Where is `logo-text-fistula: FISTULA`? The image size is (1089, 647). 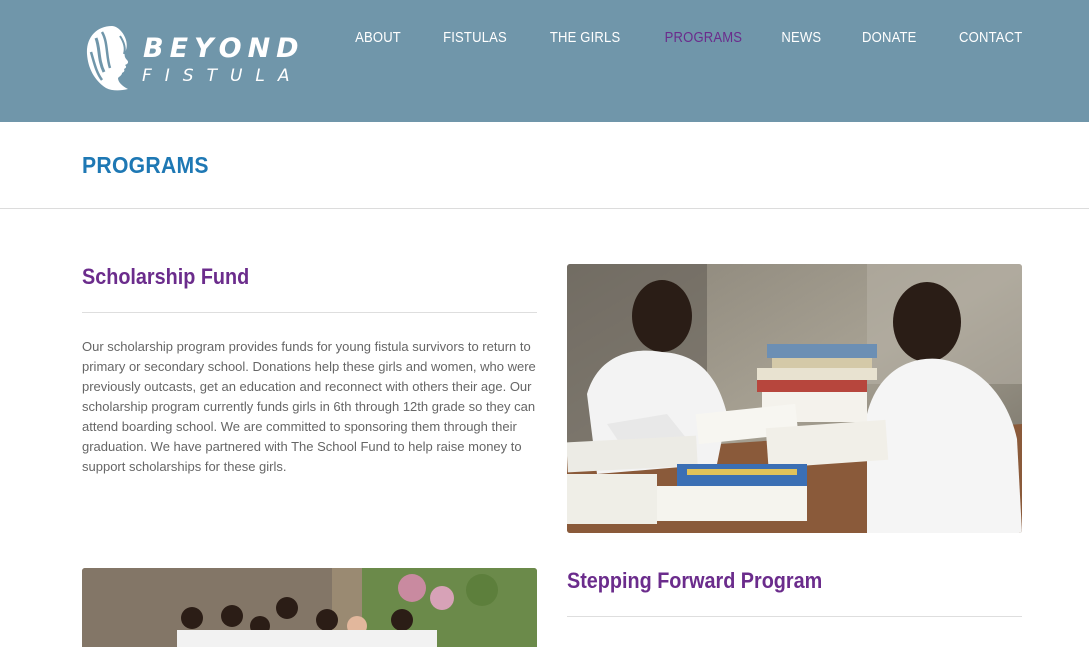
logo-text-fistula: FISTULA is located at coordinates (222, 76).